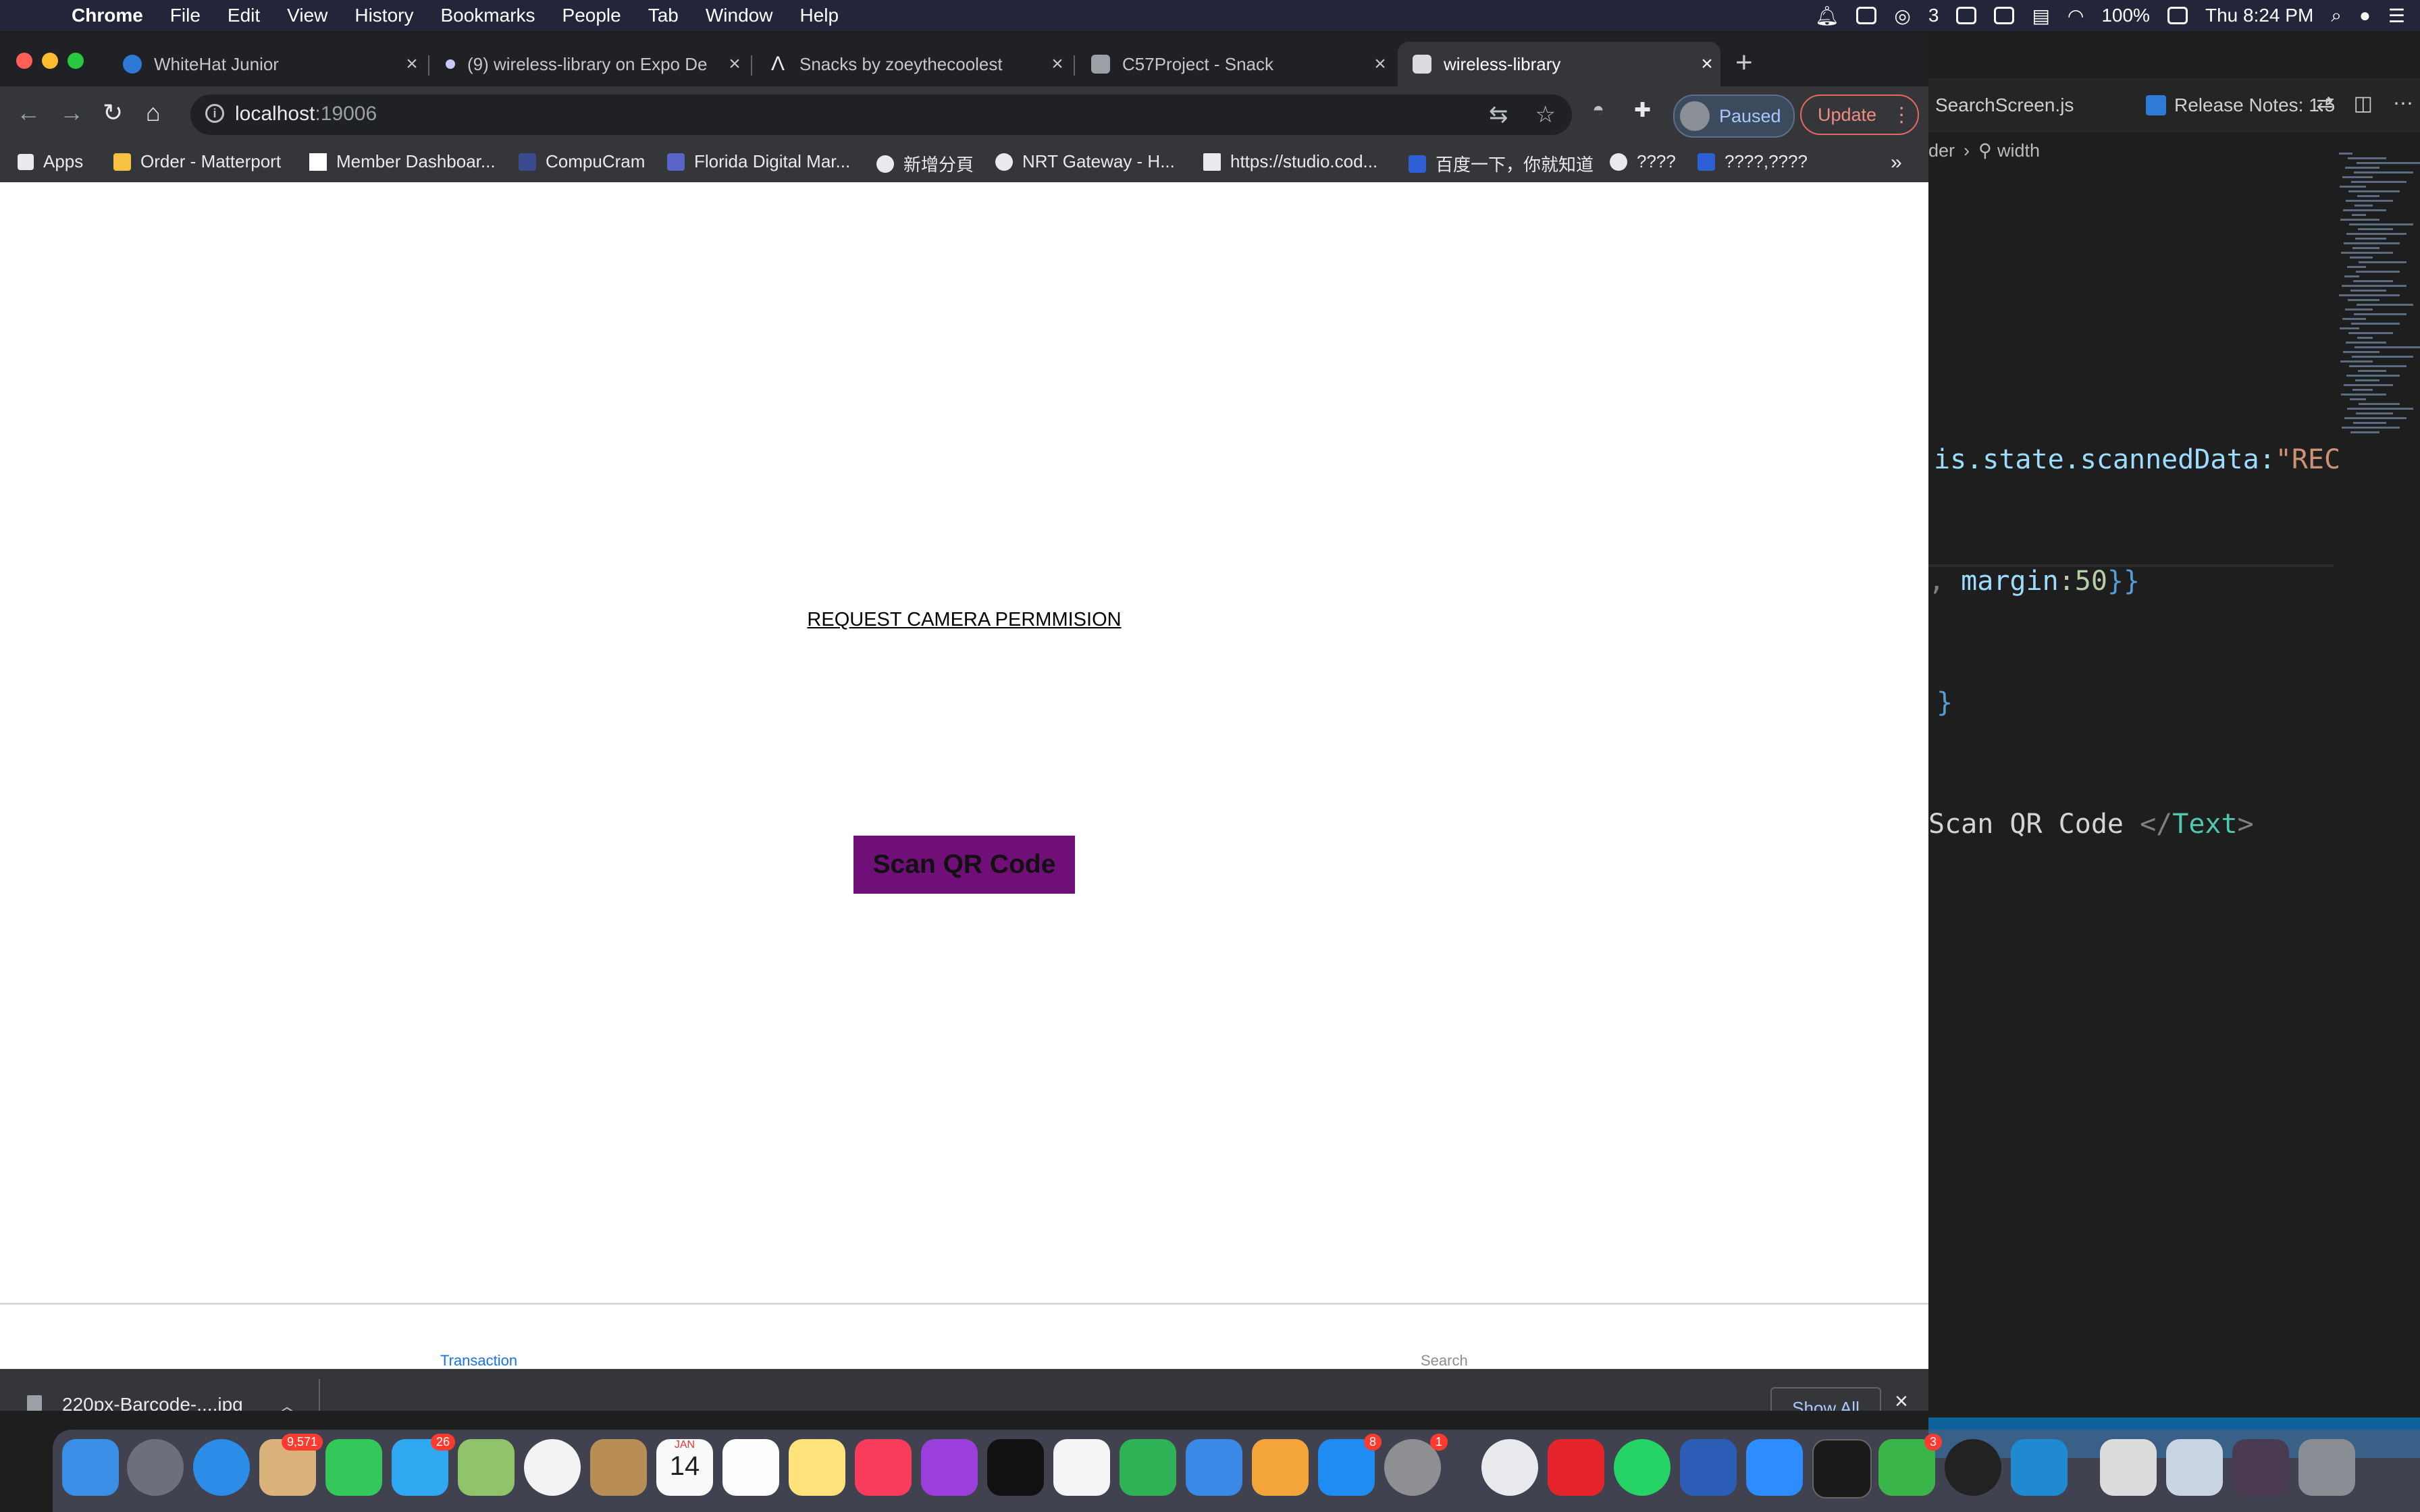 The width and height of the screenshot is (2420, 1512). I want to click on camera-icon, so click(1866, 15).